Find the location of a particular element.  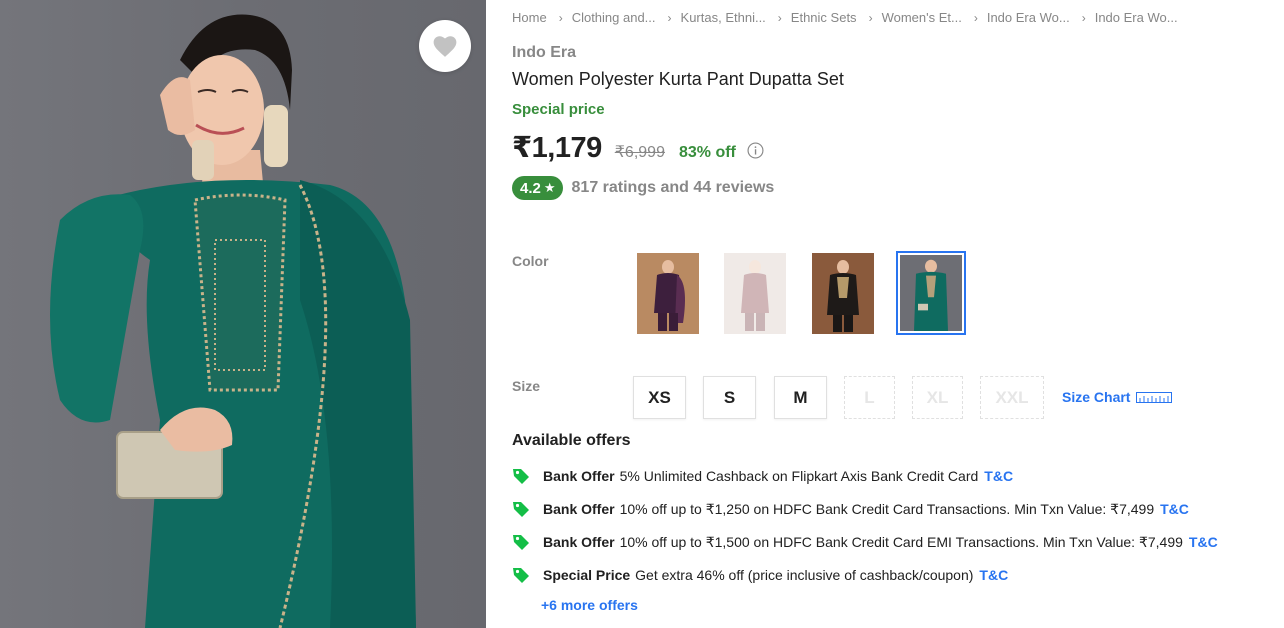

heart-icon is located at coordinates (445, 46).